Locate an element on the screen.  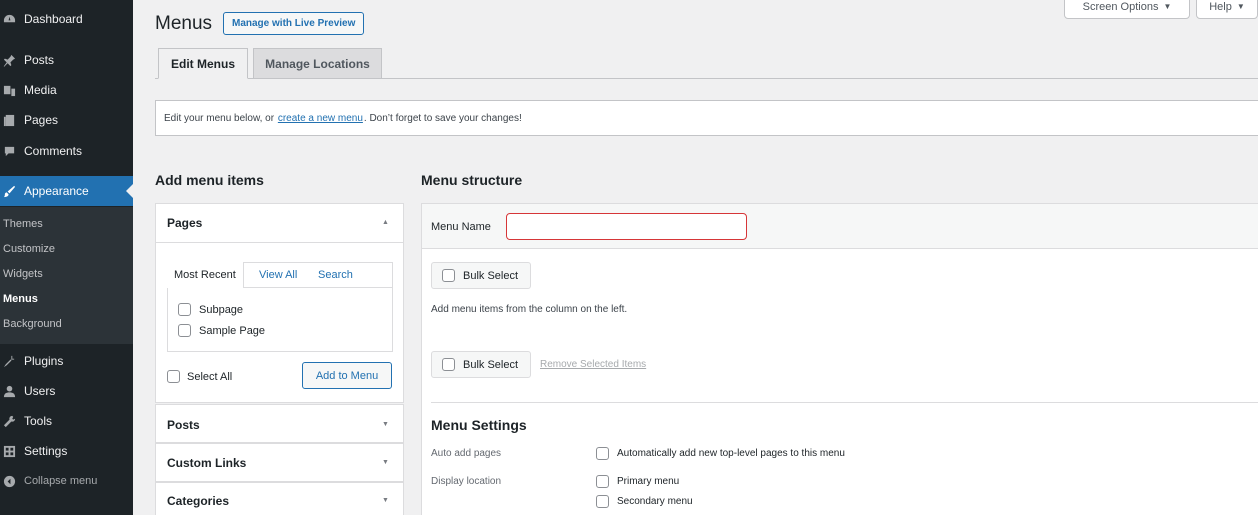
sidebar-item-label: Posts is located at coordinates (39, 60).